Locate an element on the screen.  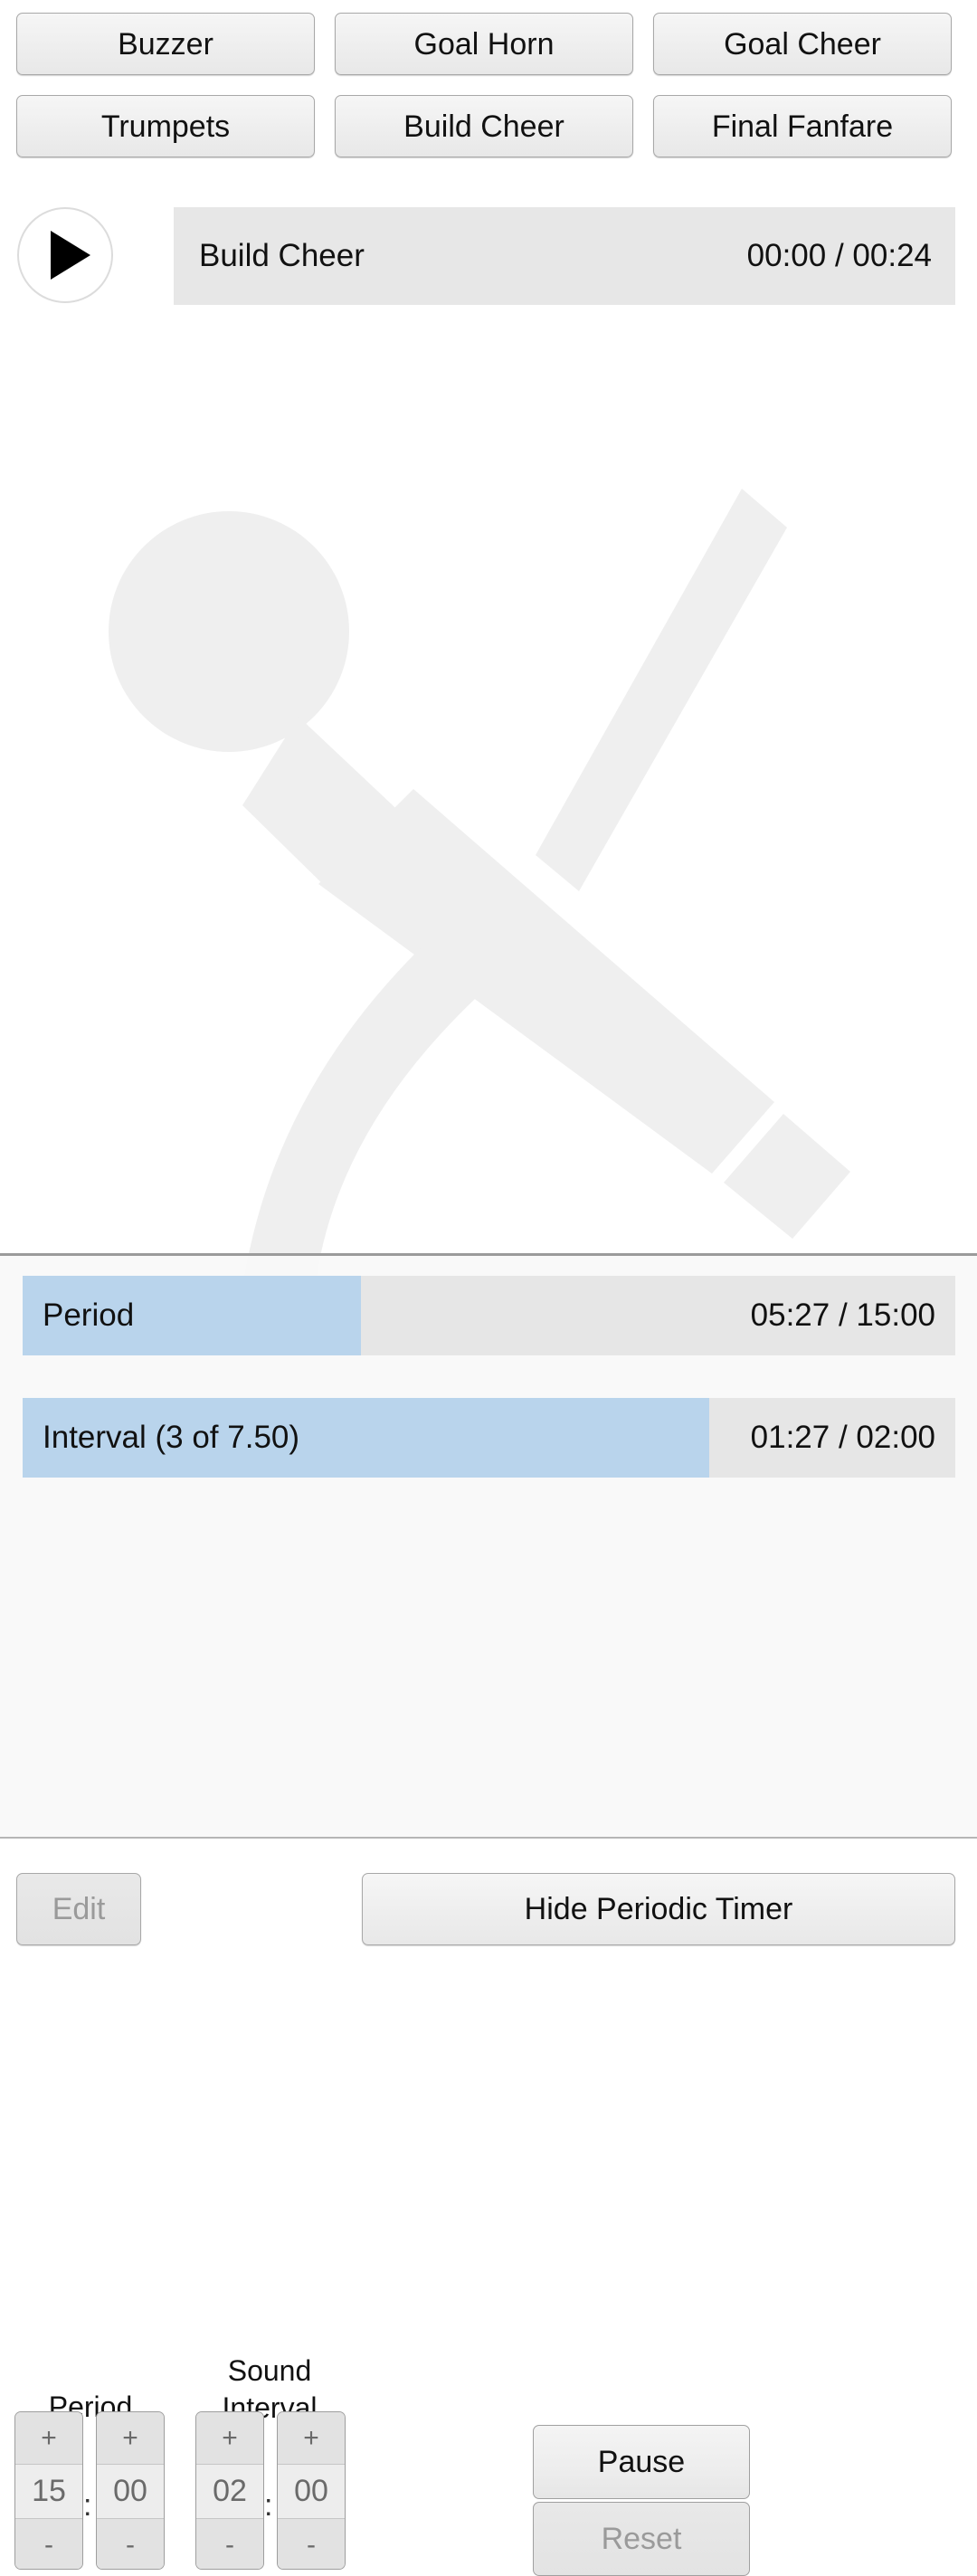
interval-seconds-value: 00 is located at coordinates (311, 2491).